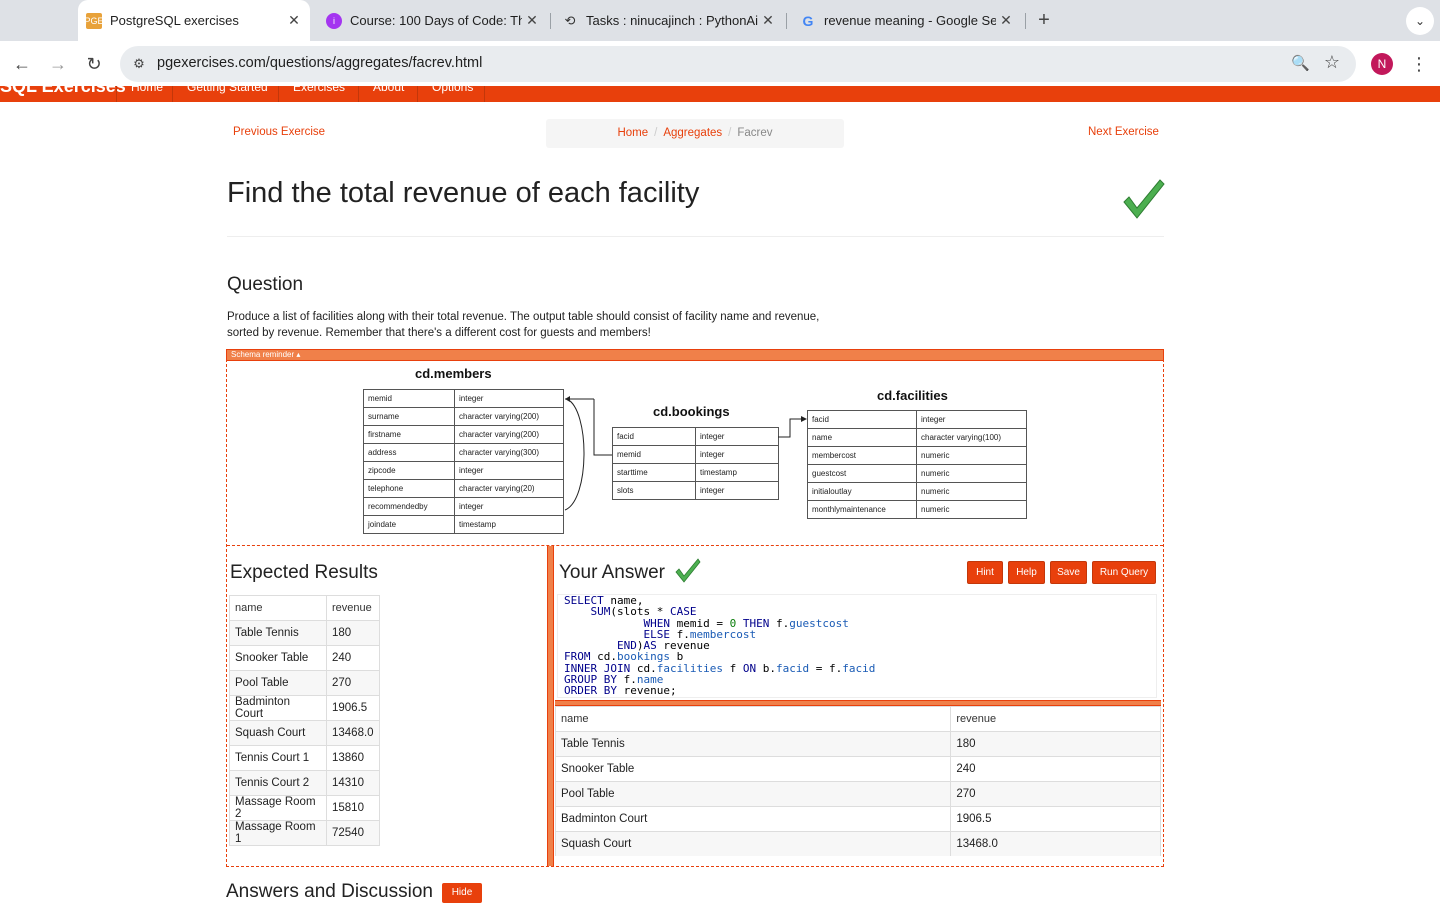  I want to click on facility-name-cell: Snooker Table, so click(753, 769).